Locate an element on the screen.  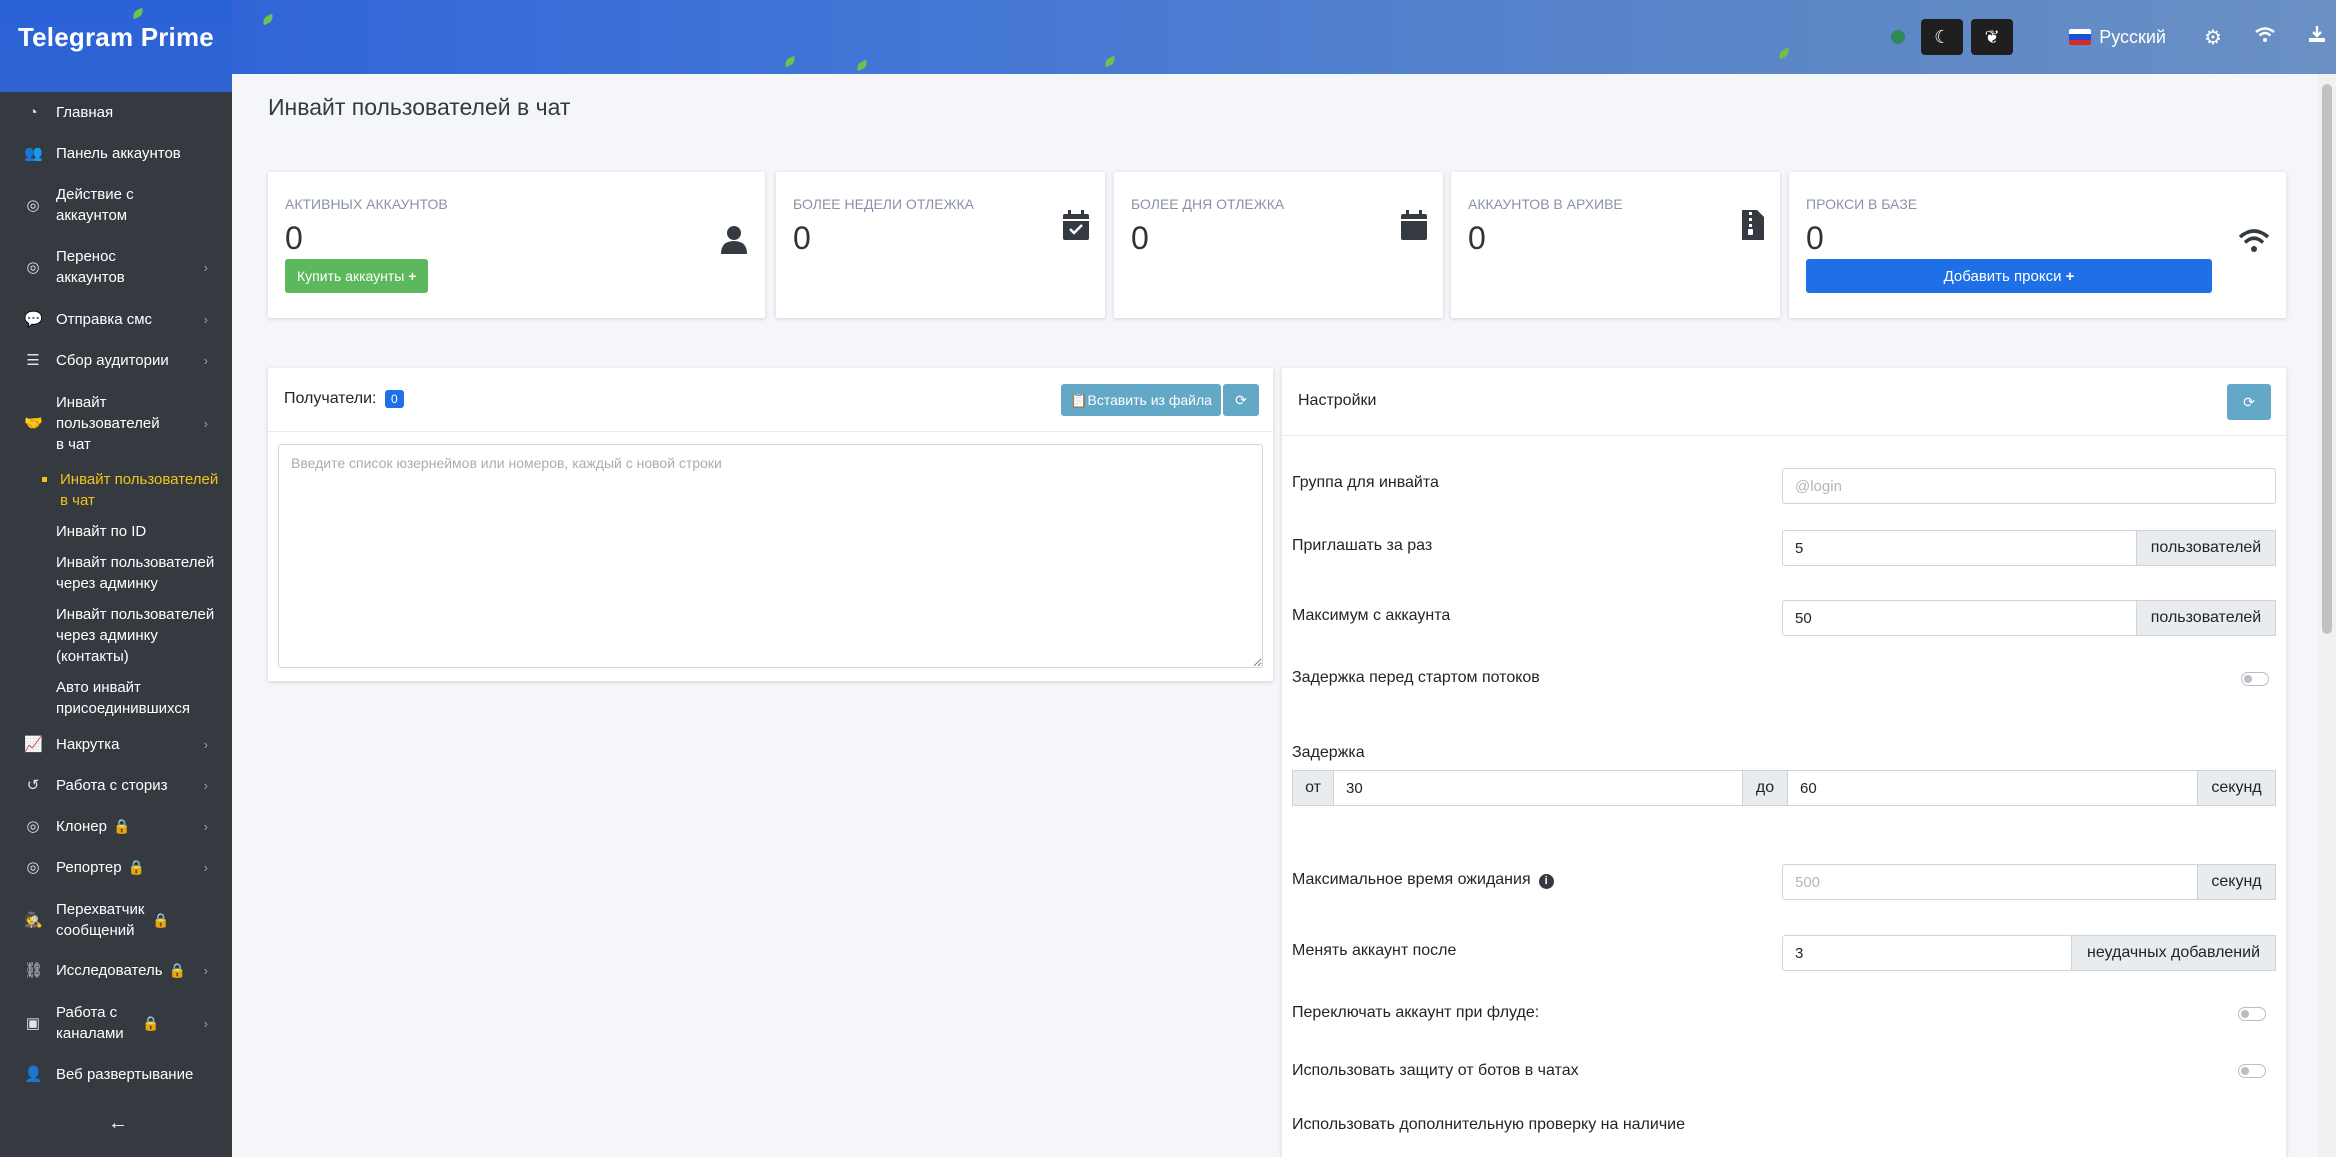
sidebar-item-account-transfer: ◎ Перенос аккаунтов › is located at coordinates (116, 267).